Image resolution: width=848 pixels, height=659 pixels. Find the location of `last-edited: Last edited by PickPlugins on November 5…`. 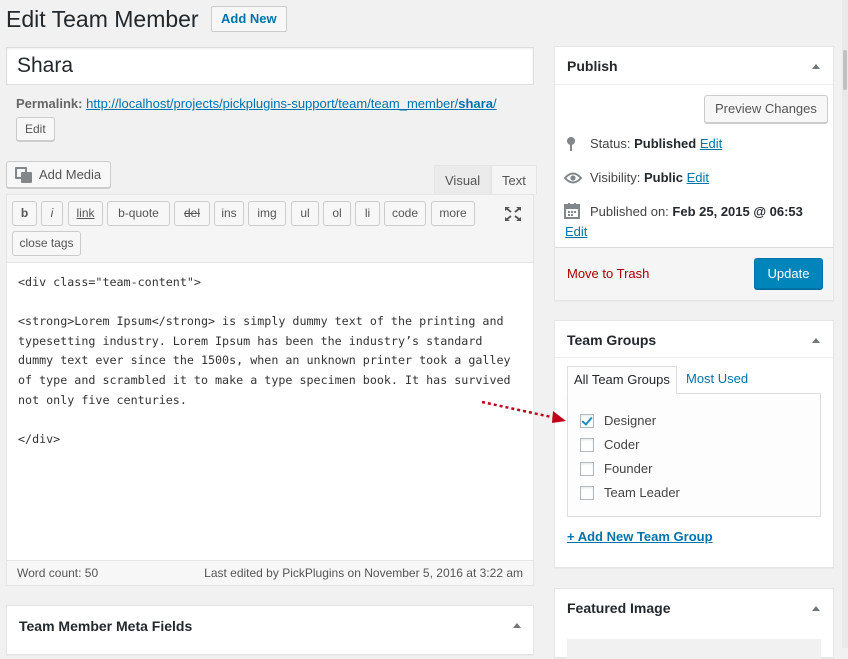

last-edited: Last edited by PickPlugins on November 5… is located at coordinates (363, 573).